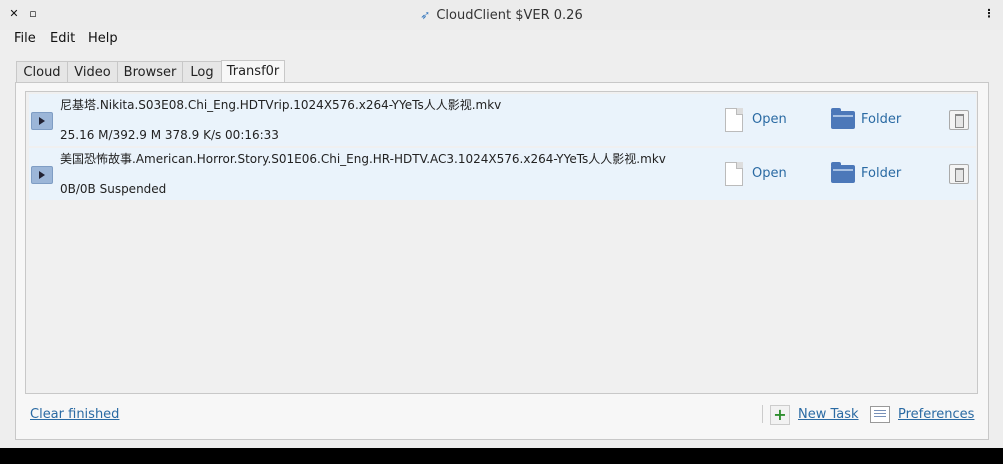  I want to click on window-title: ➶ CloudClient $VER 0.26, so click(501, 15).